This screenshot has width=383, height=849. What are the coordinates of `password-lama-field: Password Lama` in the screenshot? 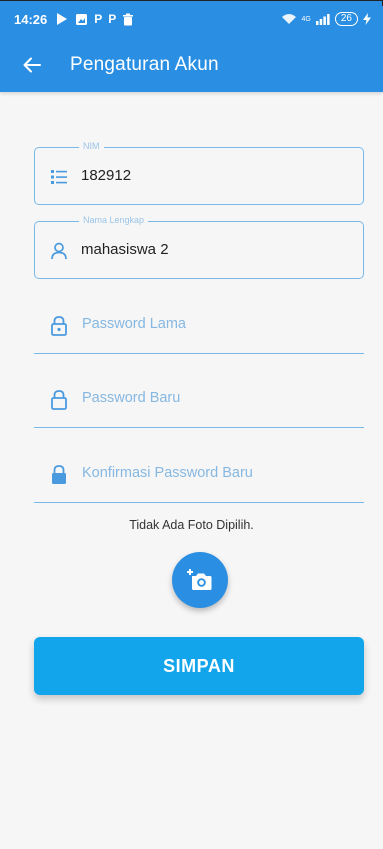 It's located at (199, 328).